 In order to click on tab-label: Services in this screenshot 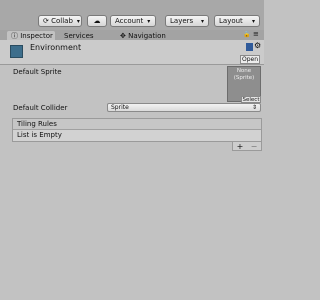, I will do `click(79, 35)`.